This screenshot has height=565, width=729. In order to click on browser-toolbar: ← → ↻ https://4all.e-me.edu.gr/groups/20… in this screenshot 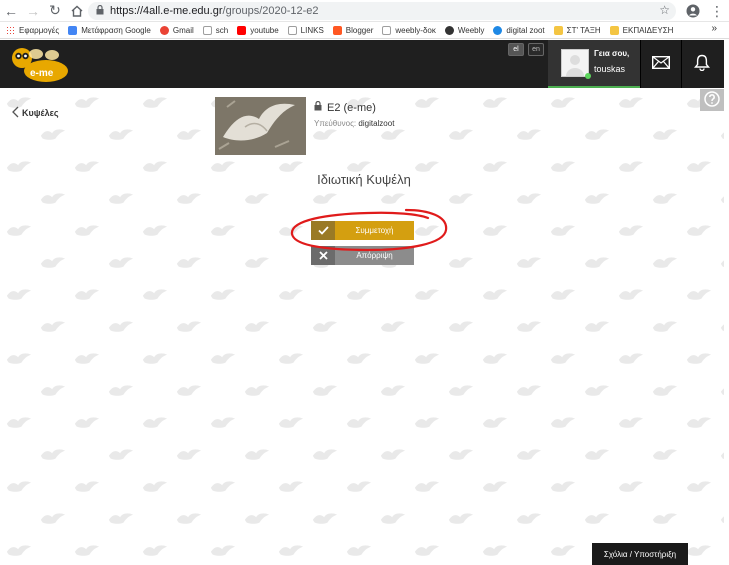, I will do `click(364, 11)`.